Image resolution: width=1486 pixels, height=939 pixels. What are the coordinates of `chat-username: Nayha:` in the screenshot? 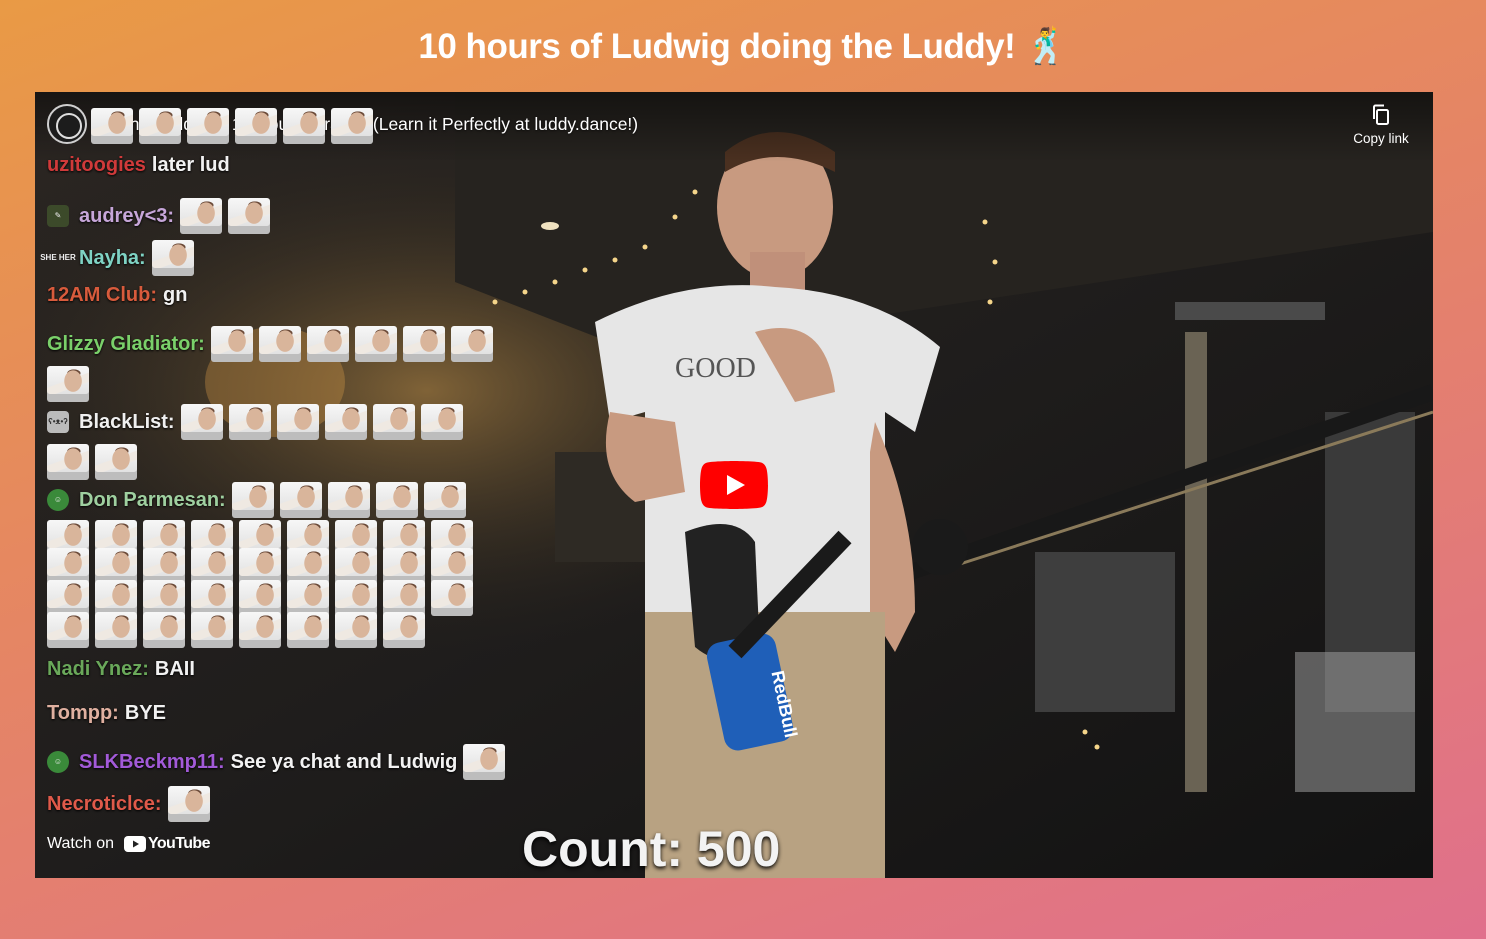 It's located at (112, 257).